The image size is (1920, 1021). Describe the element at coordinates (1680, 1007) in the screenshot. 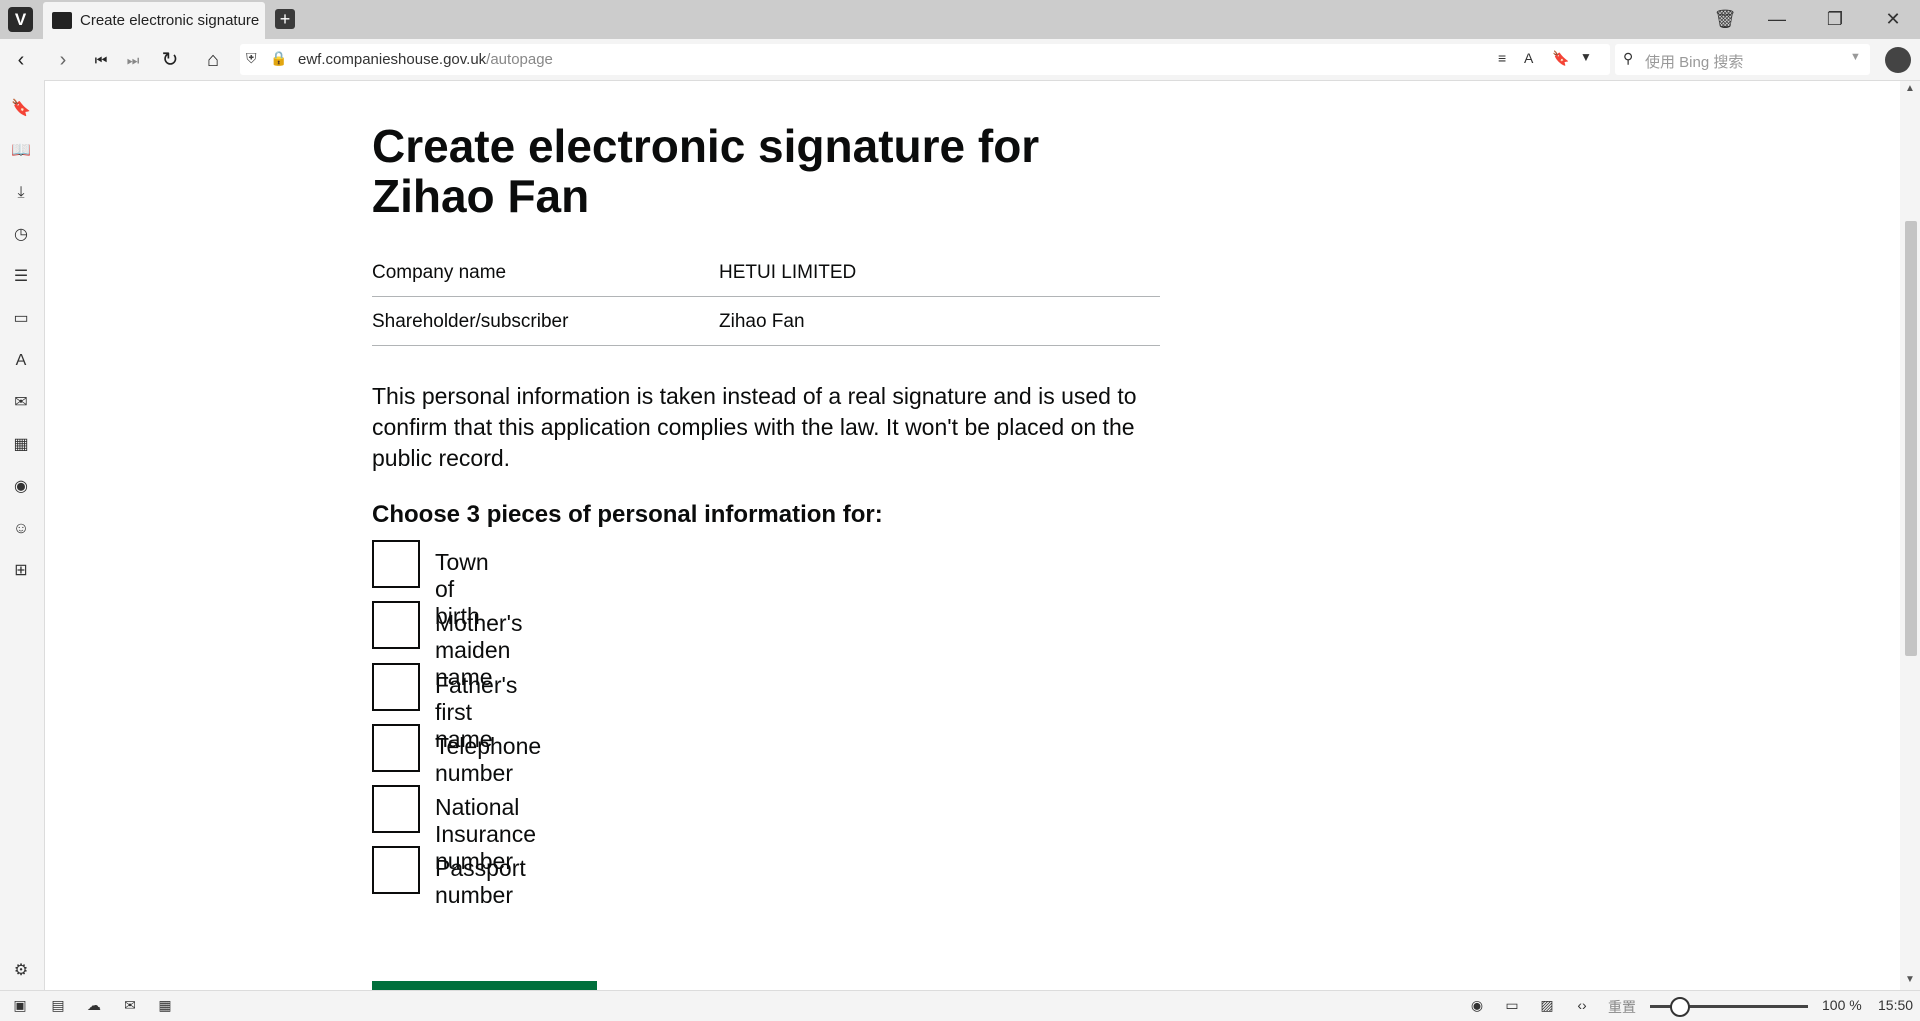

I see `zoom-slider-handle` at that location.